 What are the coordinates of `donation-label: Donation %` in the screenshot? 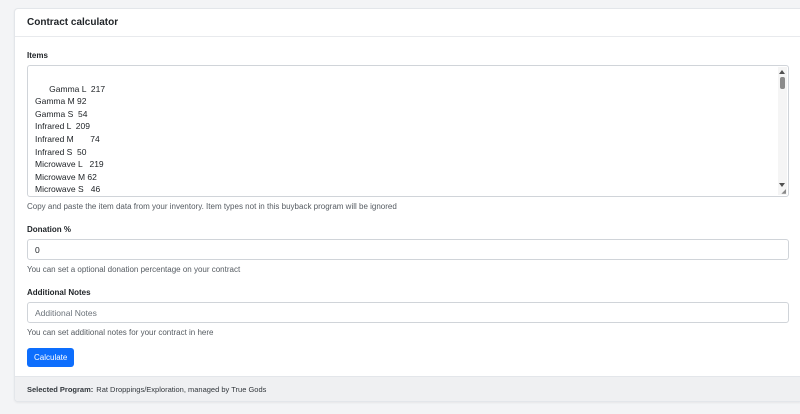 It's located at (49, 229).